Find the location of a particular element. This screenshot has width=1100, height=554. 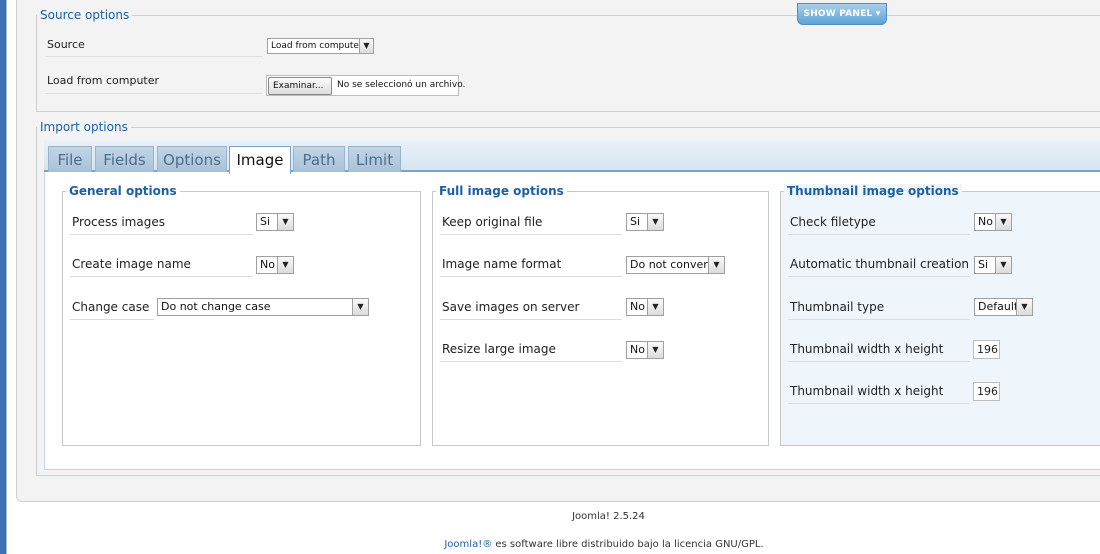

tab-image: Image is located at coordinates (260, 160).